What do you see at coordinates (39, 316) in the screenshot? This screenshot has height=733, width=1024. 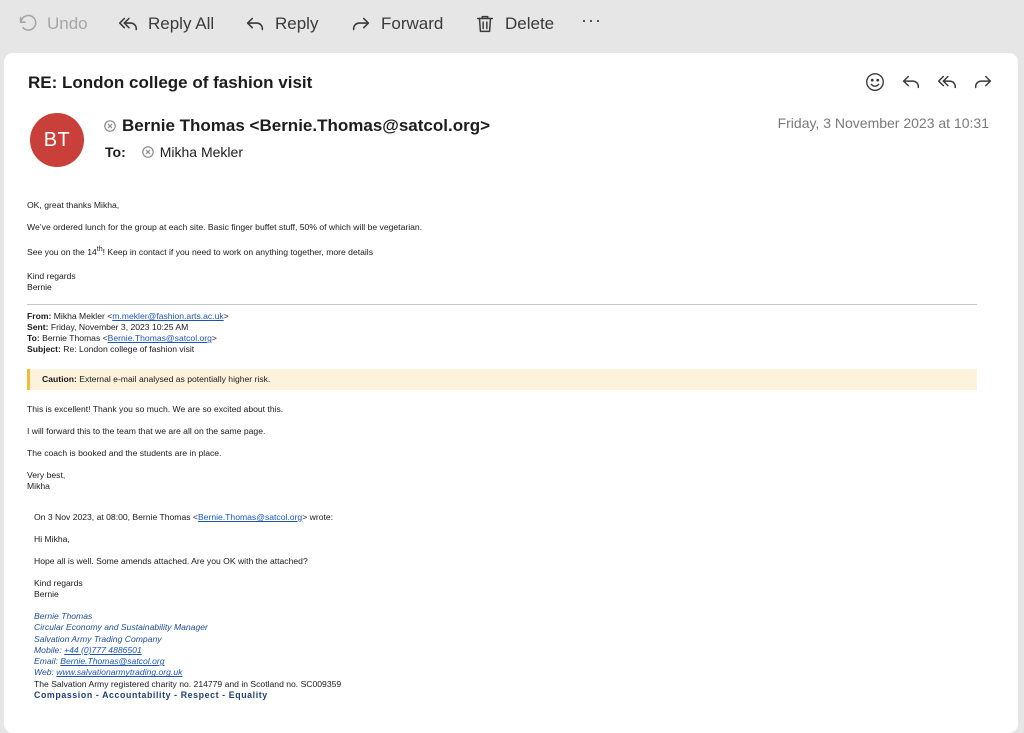 I see `from-label: From:` at bounding box center [39, 316].